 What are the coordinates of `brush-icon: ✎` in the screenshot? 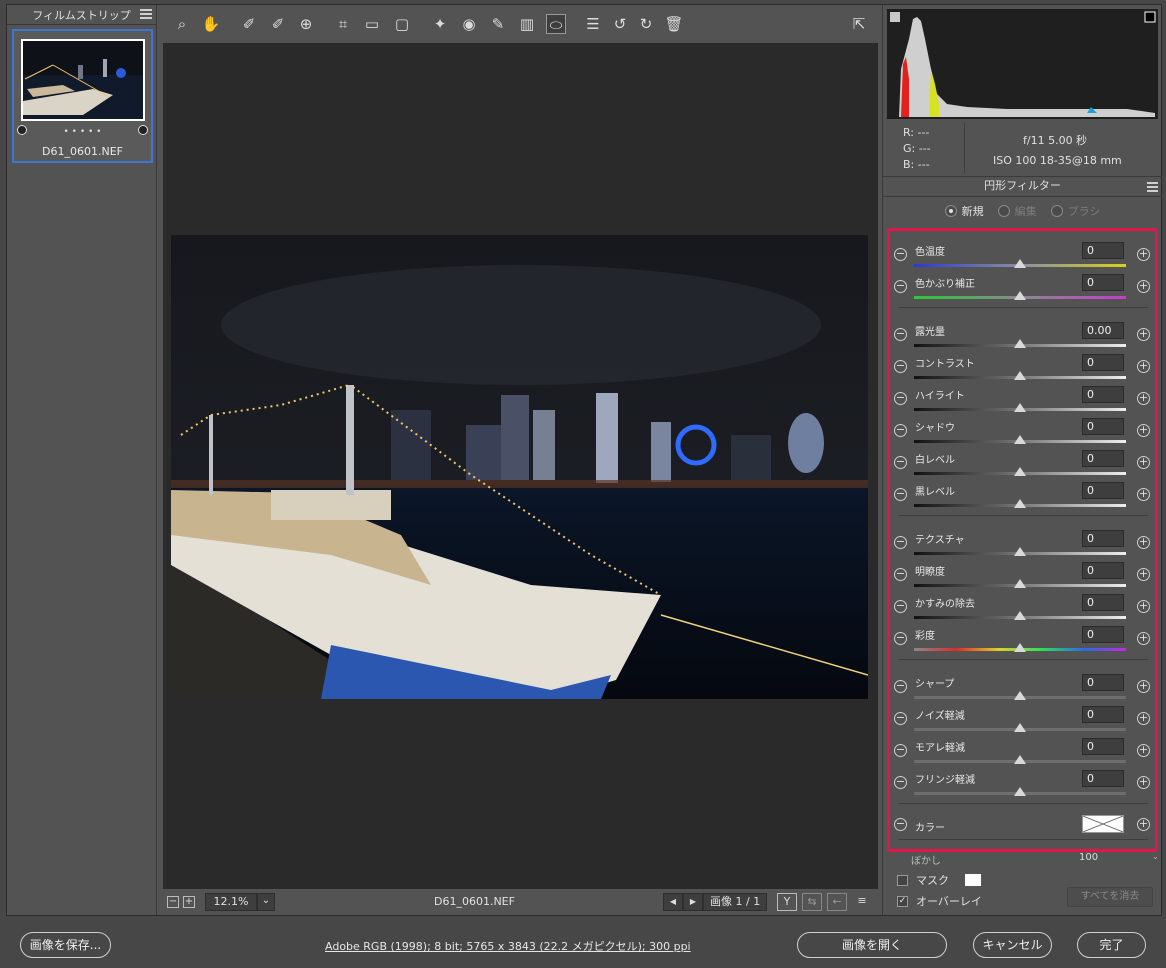 It's located at (498, 24).